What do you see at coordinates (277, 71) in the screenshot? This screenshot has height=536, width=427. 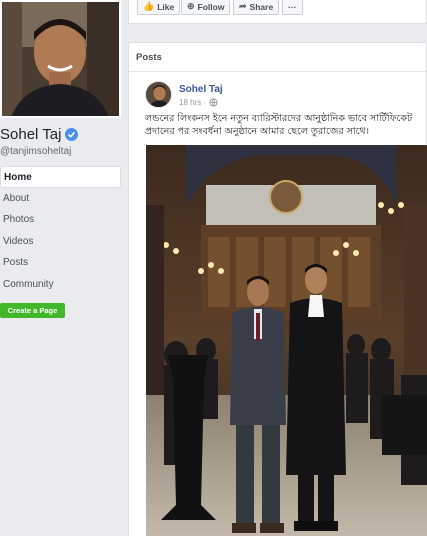 I see `divider` at bounding box center [277, 71].